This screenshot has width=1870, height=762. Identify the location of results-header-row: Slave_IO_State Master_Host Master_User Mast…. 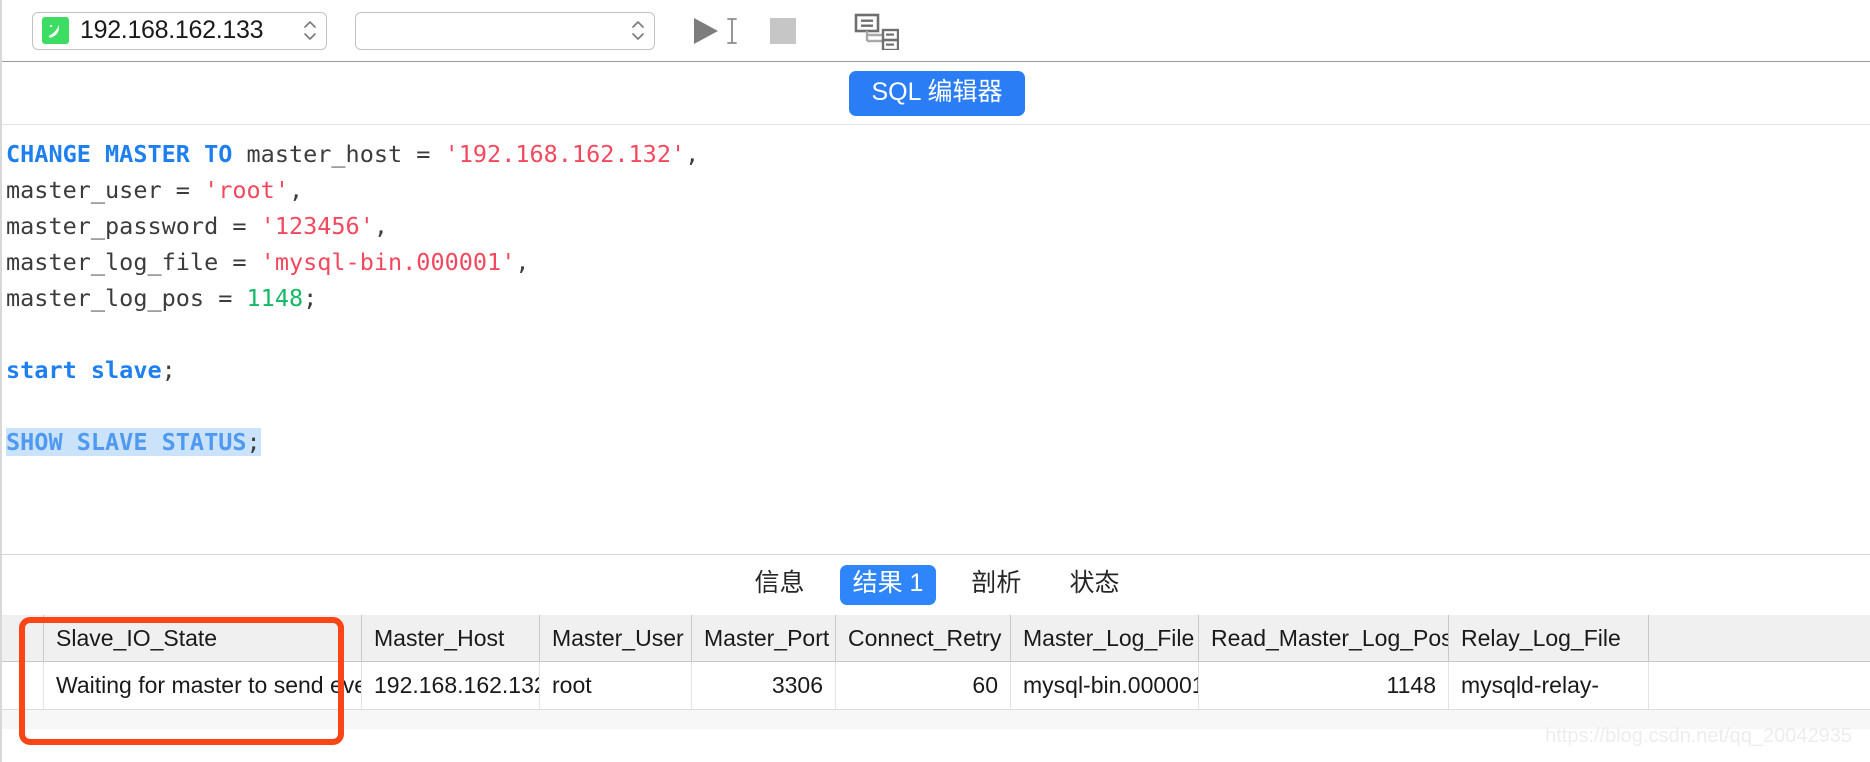
(936, 638).